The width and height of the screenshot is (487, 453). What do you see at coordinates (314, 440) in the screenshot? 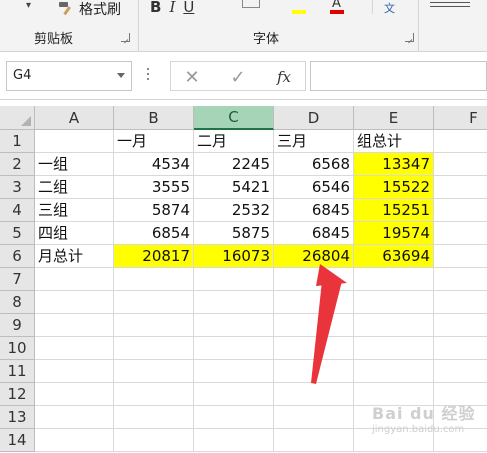
I see `cell-d14` at bounding box center [314, 440].